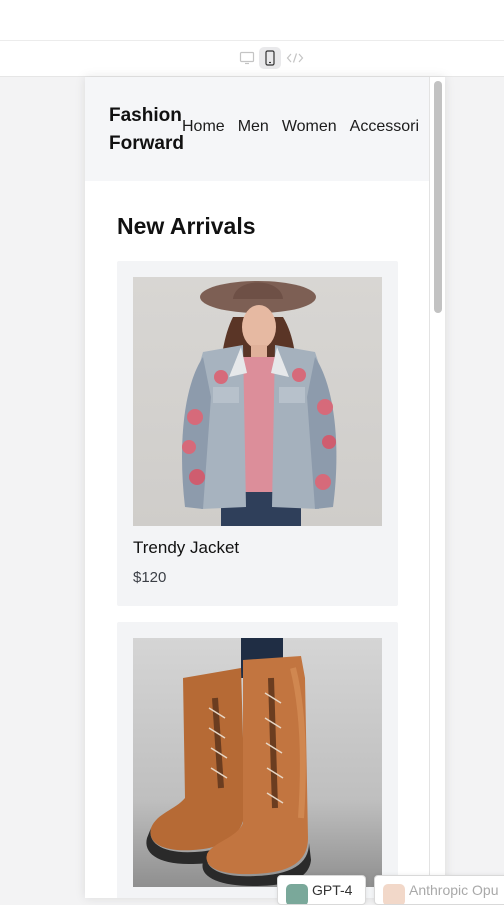  Describe the element at coordinates (384, 127) in the screenshot. I see `nav-link-accessories: Accessori` at that location.